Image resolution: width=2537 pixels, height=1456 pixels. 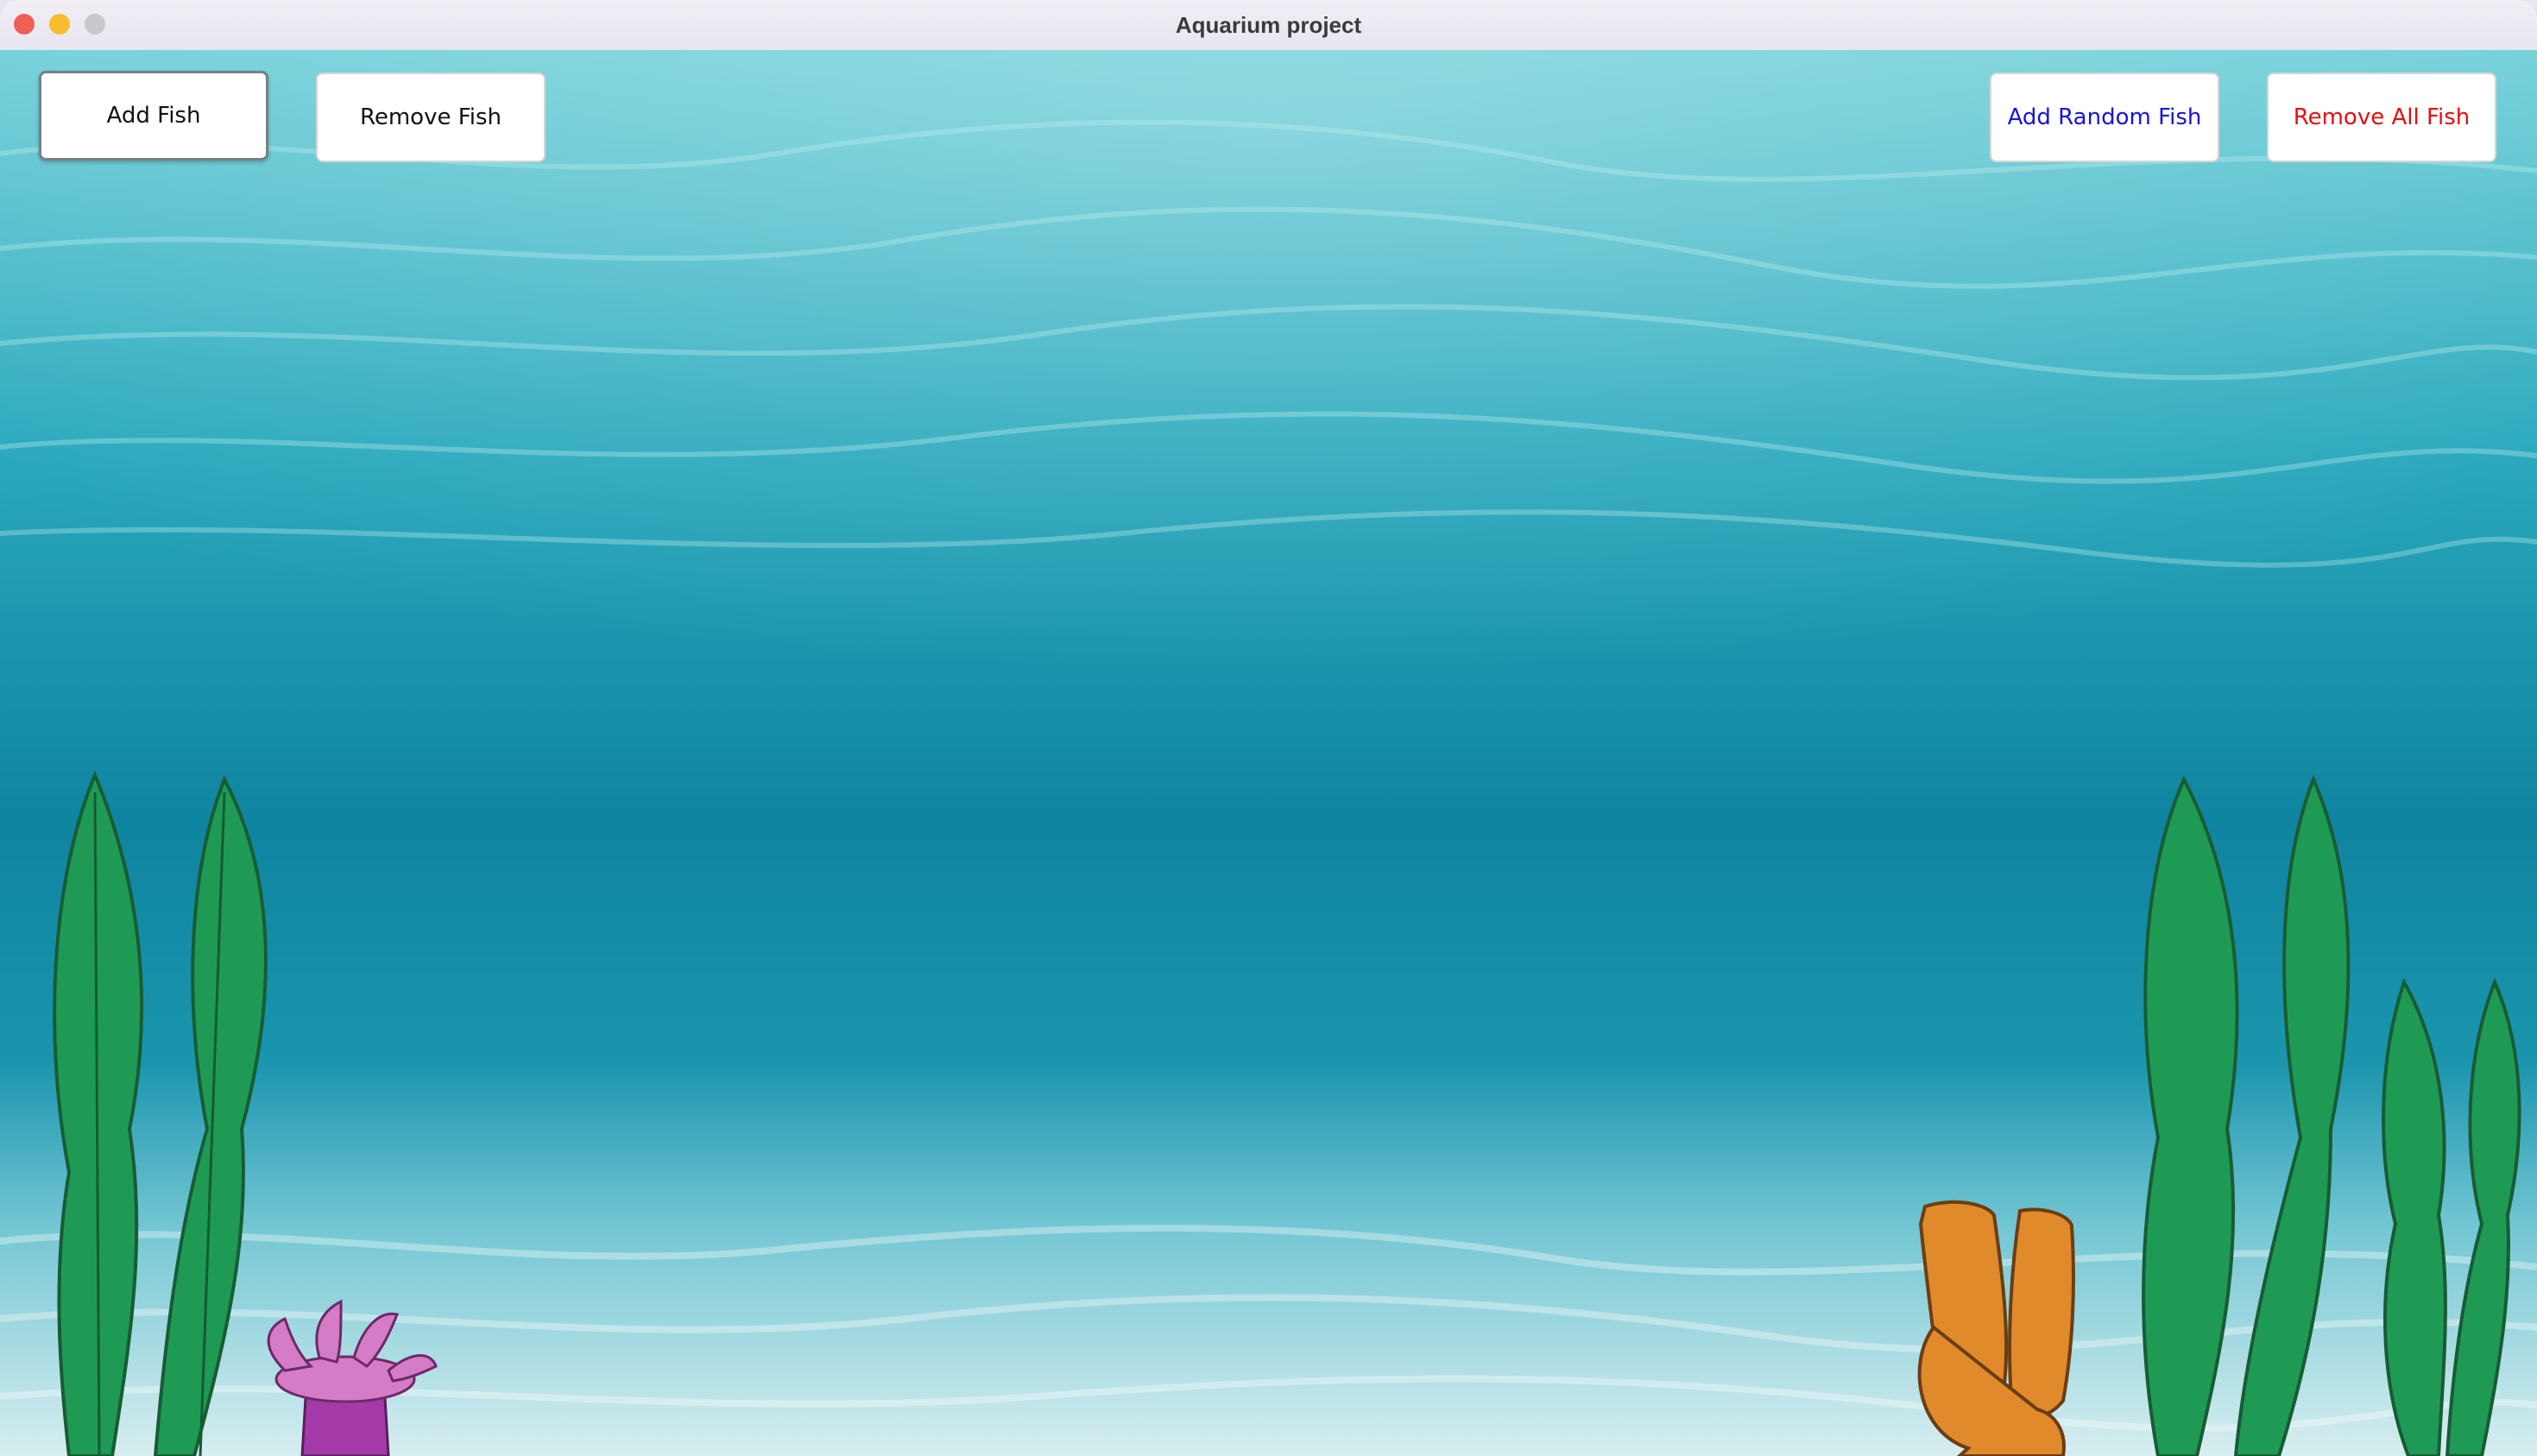 I want to click on title-bar: Aquarium project, so click(x=1268, y=26).